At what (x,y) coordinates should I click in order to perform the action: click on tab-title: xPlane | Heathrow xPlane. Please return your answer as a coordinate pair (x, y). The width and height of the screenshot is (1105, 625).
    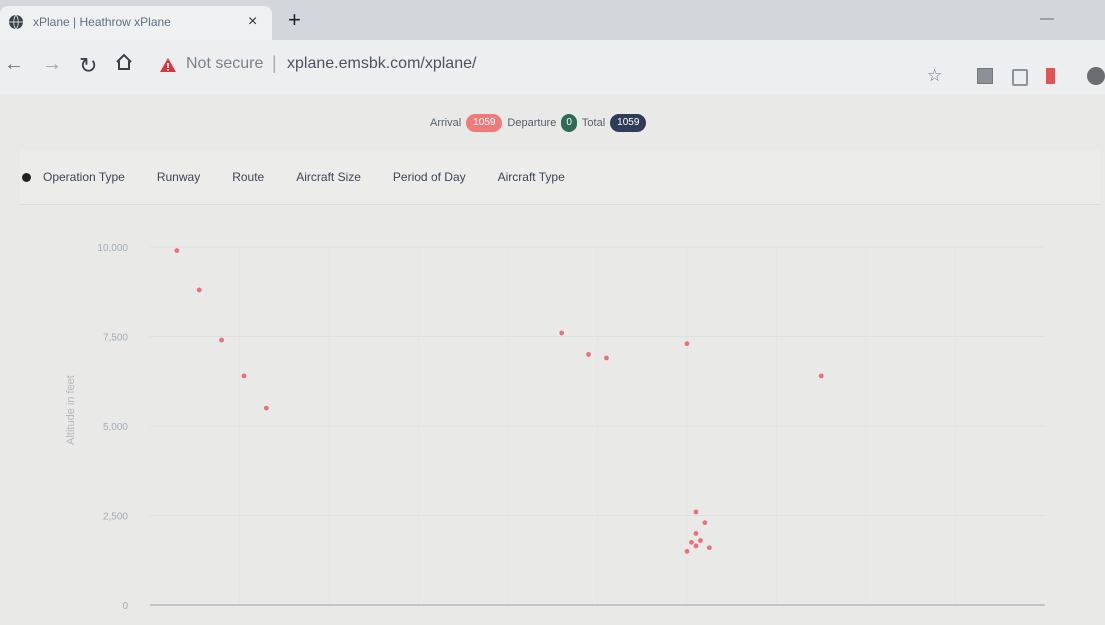
    Looking at the image, I should click on (102, 22).